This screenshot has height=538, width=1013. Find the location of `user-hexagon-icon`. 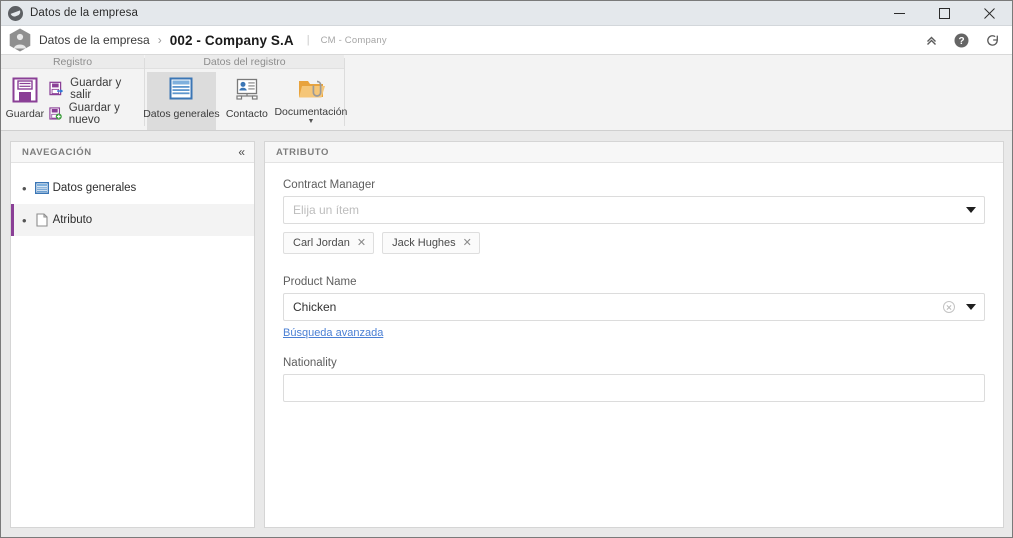

user-hexagon-icon is located at coordinates (20, 40).